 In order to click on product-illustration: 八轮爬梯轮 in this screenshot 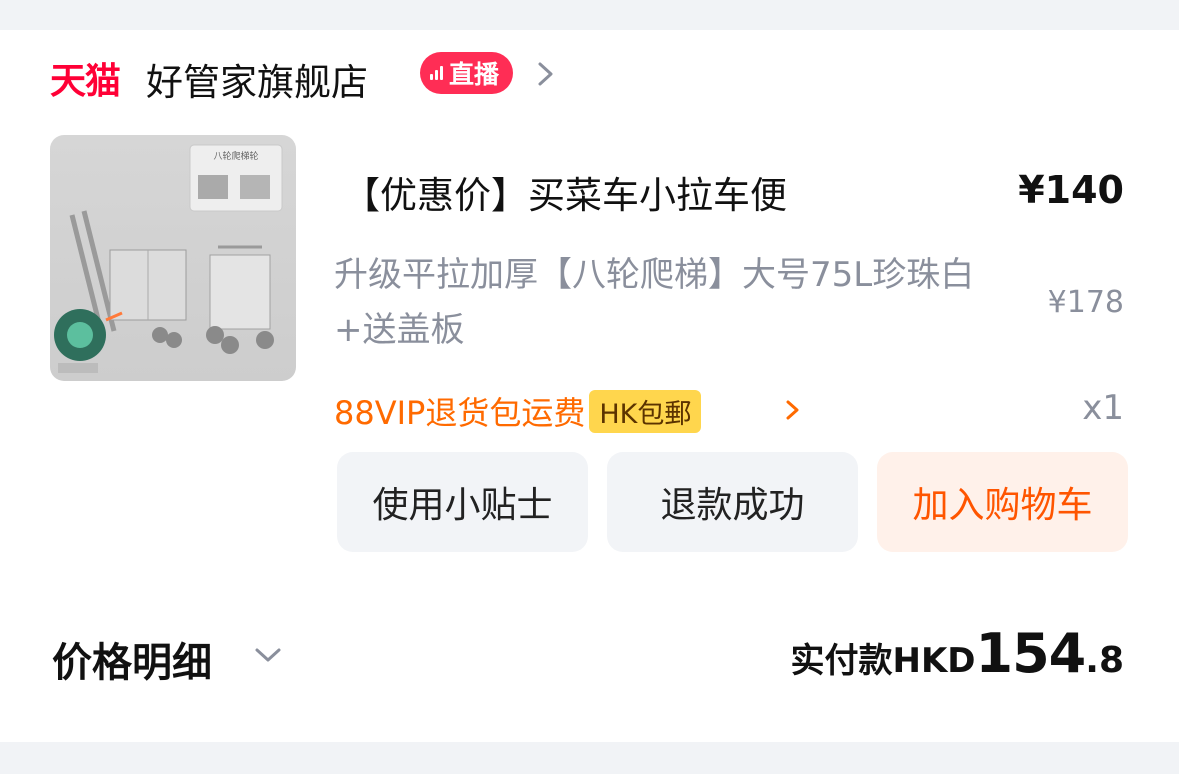, I will do `click(168, 258)`.